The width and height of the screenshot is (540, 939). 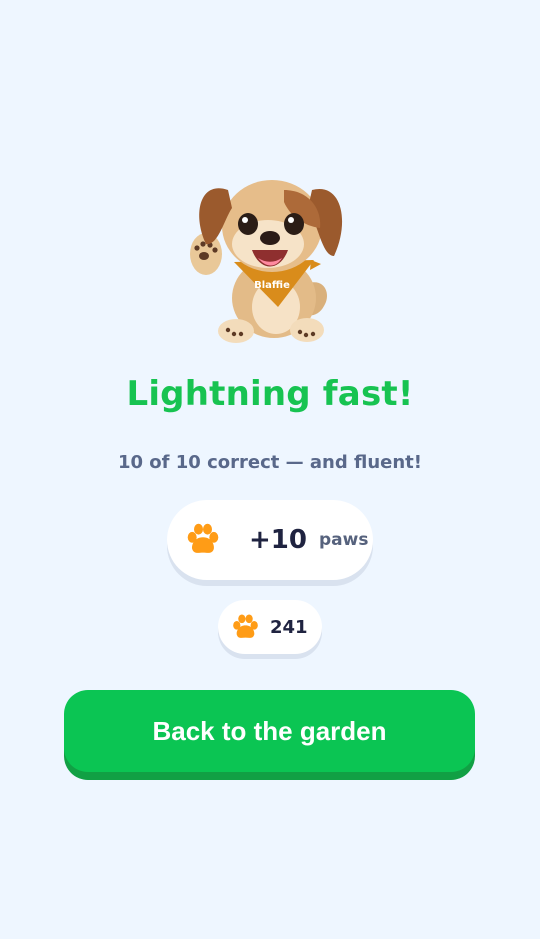 I want to click on mascot-nose, so click(x=270, y=238).